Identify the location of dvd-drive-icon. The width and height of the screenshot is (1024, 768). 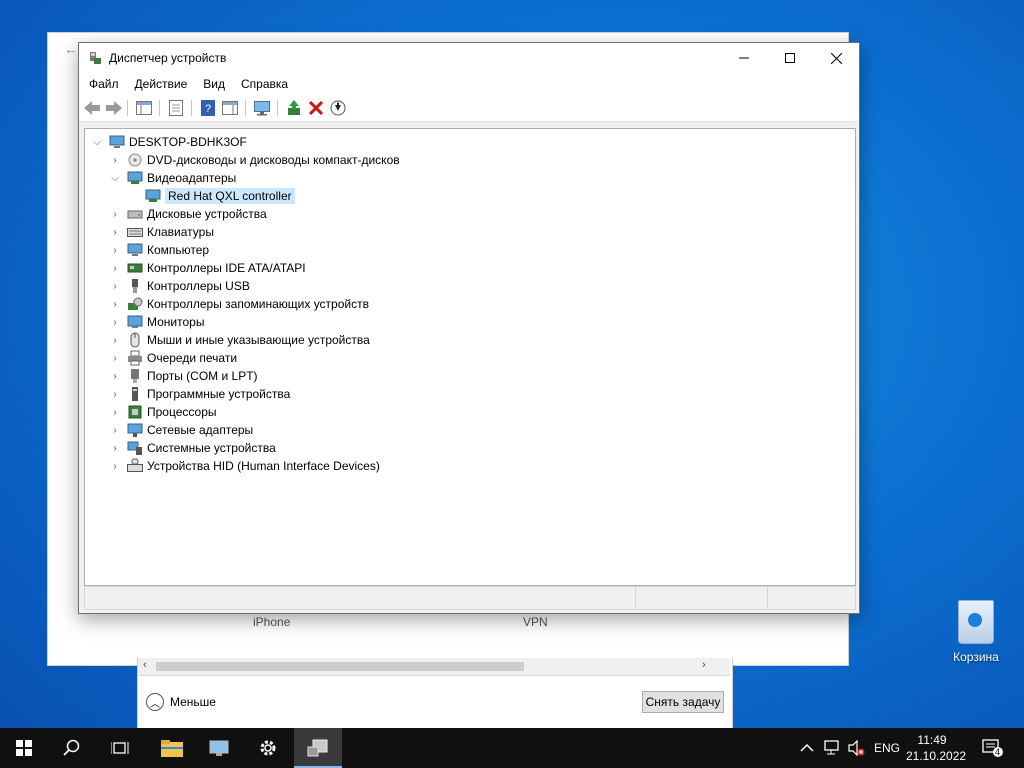
(135, 160).